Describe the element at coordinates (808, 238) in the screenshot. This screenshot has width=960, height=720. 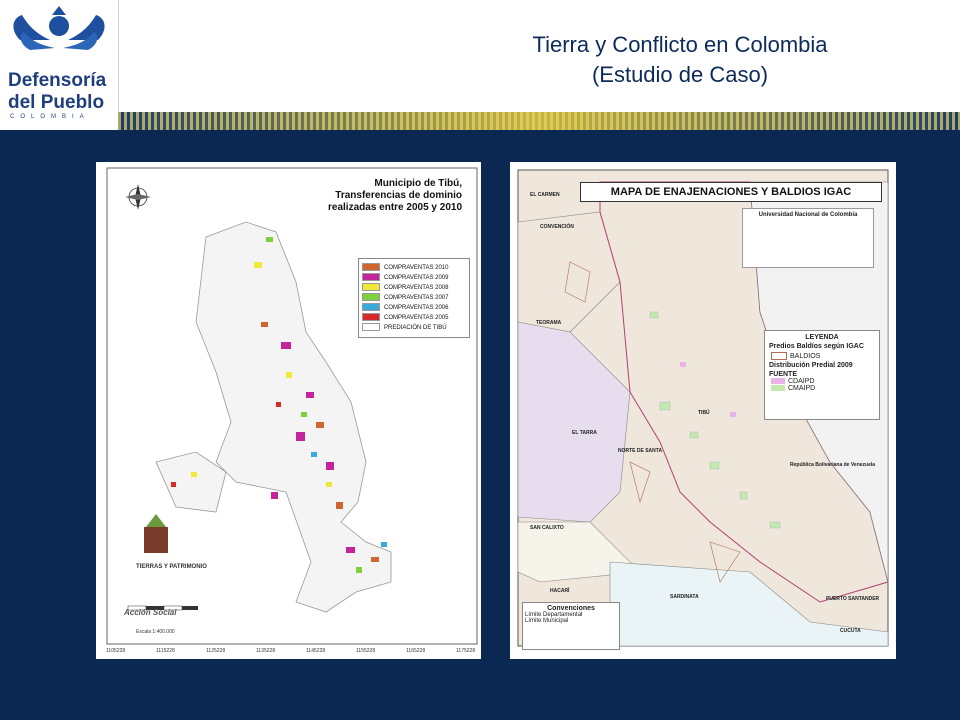
I see `institution-box: Universidad Nacional de Colombia` at that location.